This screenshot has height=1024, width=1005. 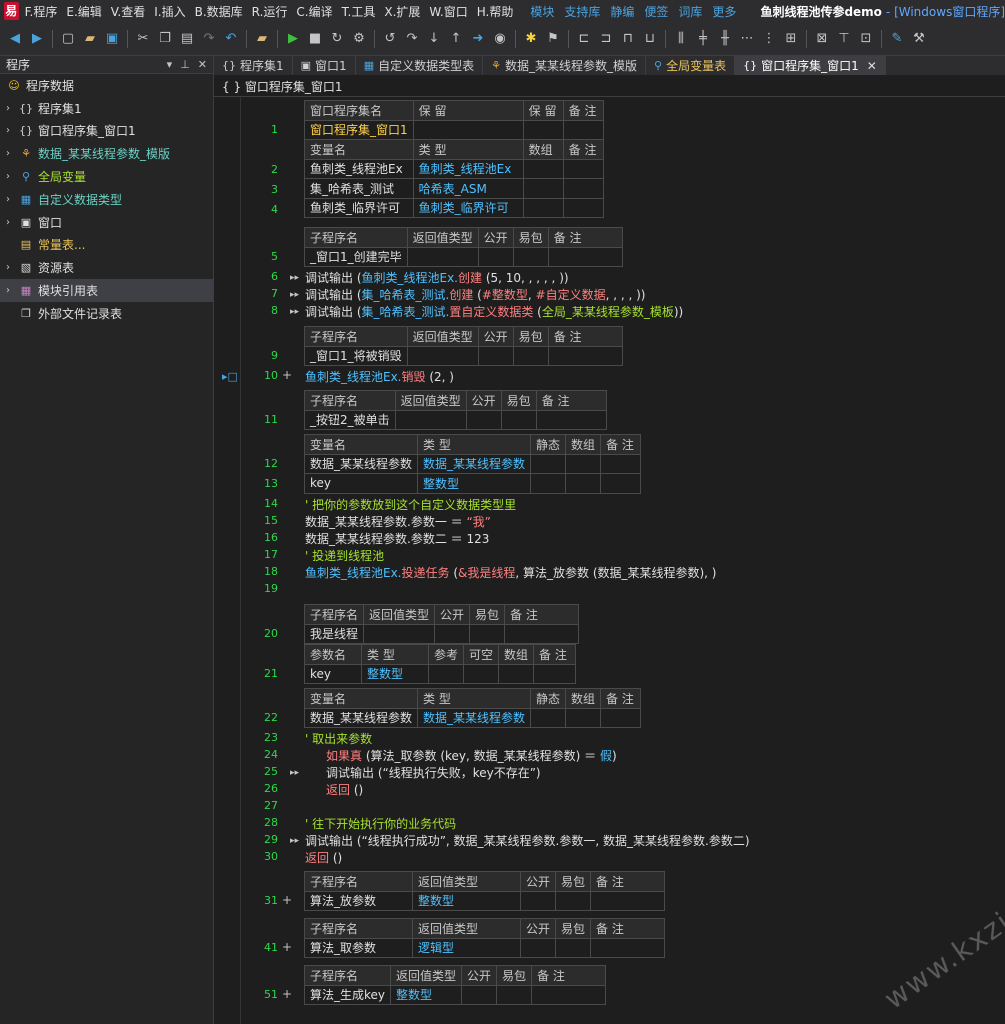 What do you see at coordinates (344, 789) in the screenshot?
I see `code-line-26: 返回 ()` at bounding box center [344, 789].